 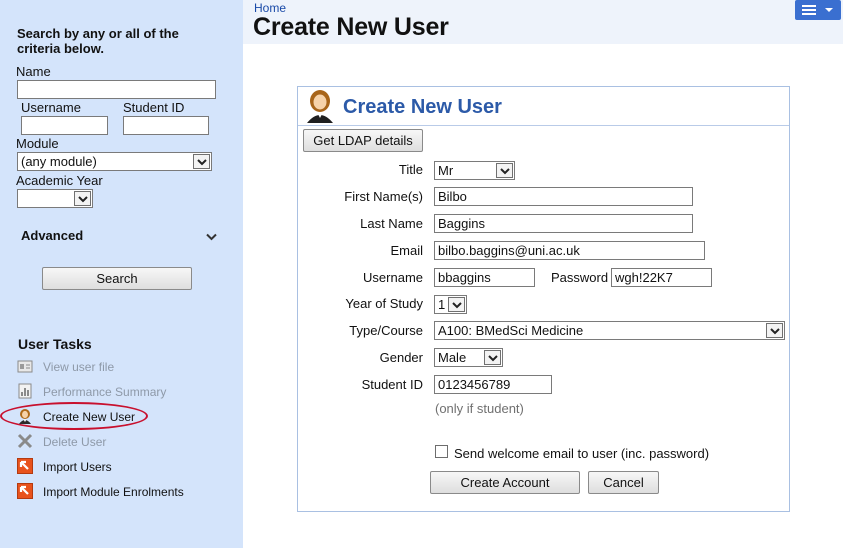 I want to click on delete-x-icon, so click(x=25, y=441).